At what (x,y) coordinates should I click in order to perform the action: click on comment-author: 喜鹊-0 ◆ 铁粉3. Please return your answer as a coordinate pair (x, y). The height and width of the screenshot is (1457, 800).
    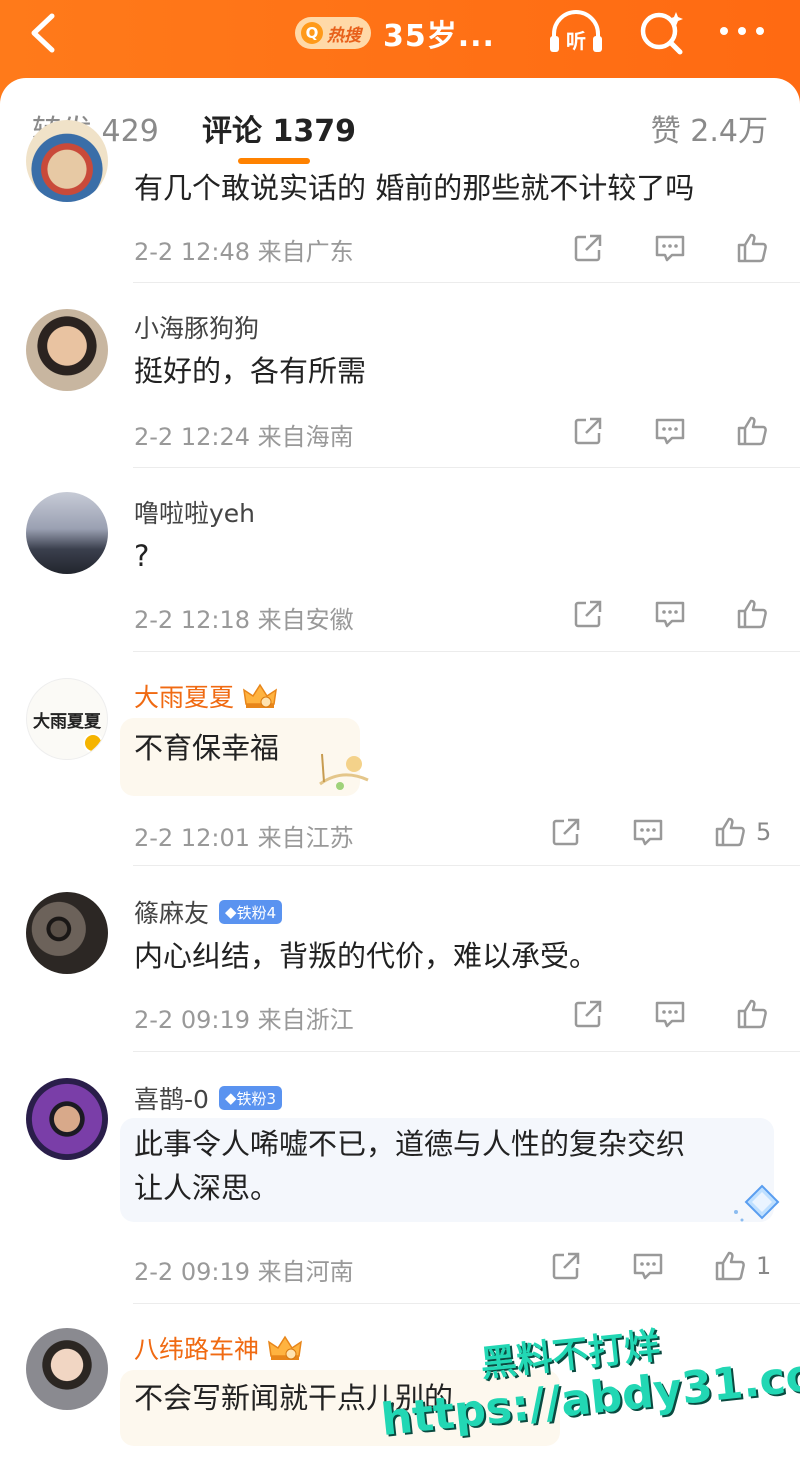
    Looking at the image, I should click on (208, 1098).